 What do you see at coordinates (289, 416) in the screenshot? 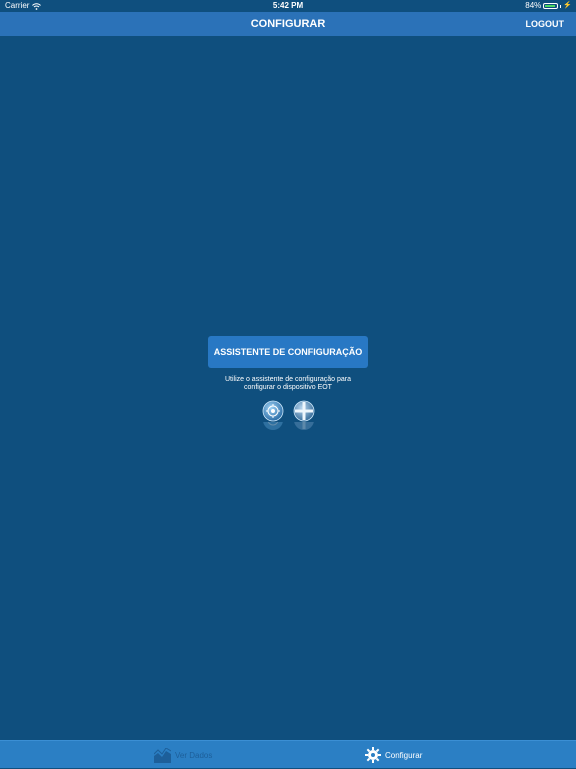
I see `device-icon-row` at bounding box center [289, 416].